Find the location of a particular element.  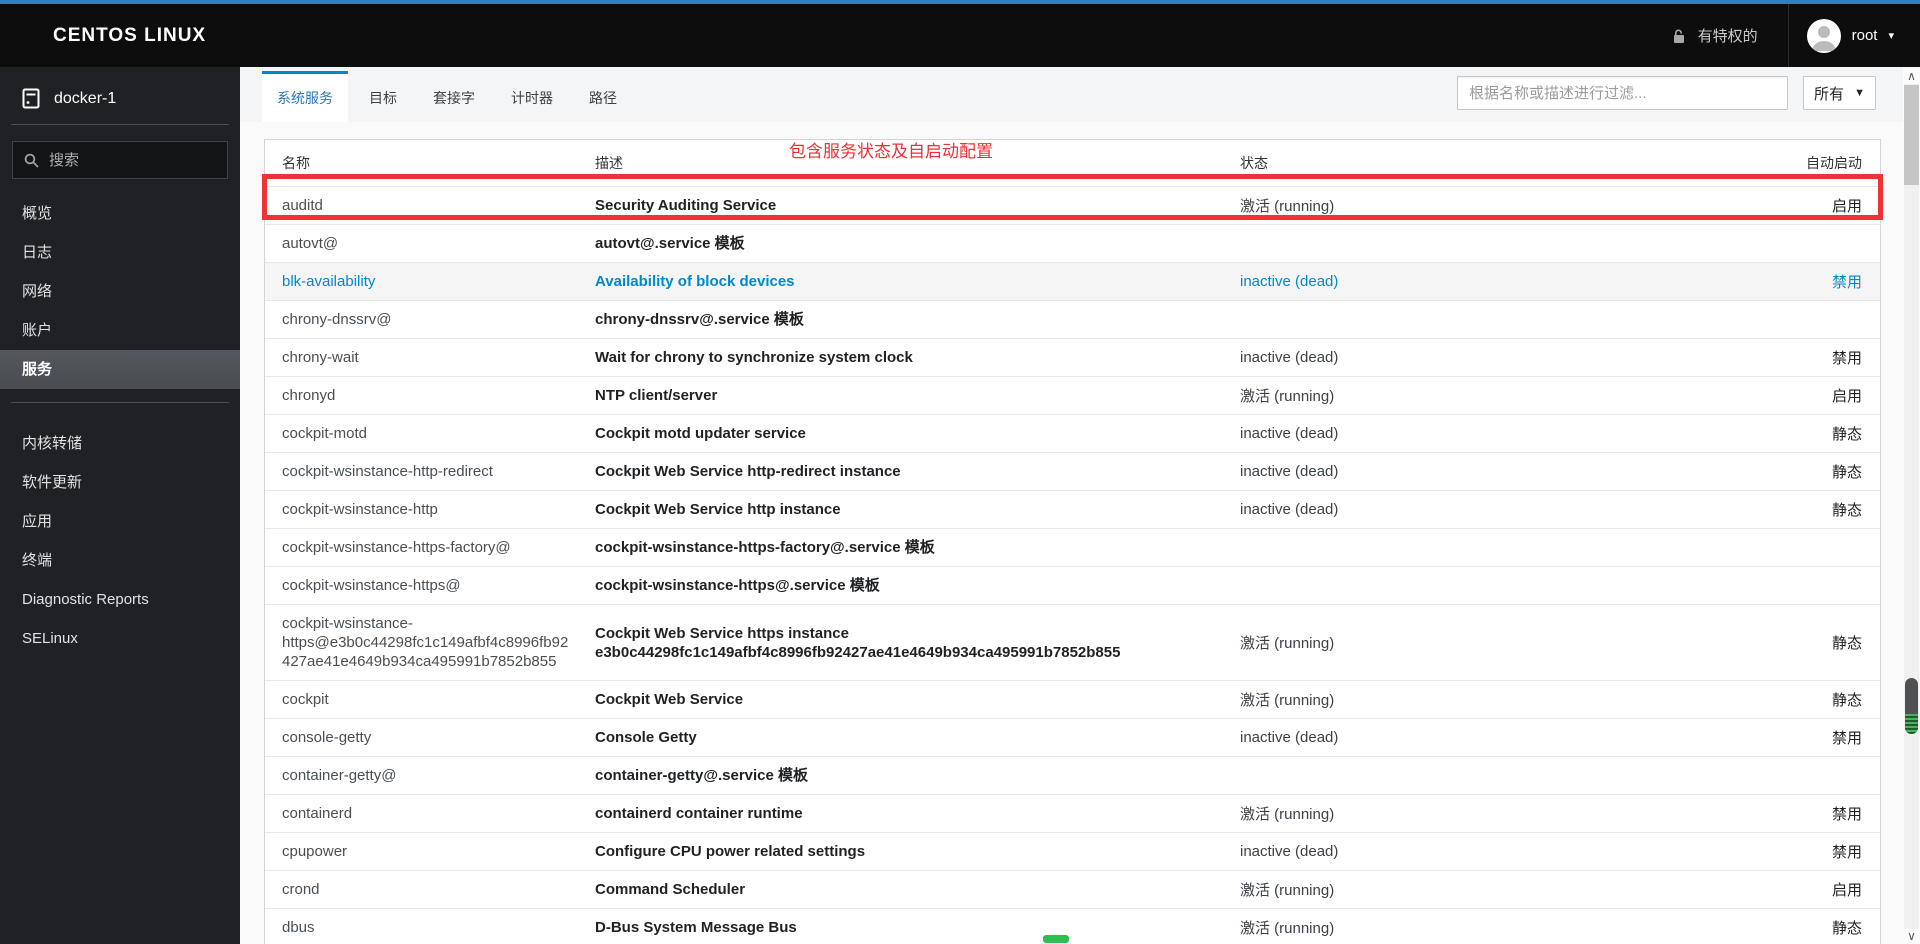

privileged-indicator: 有特权的 is located at coordinates (1715, 35).